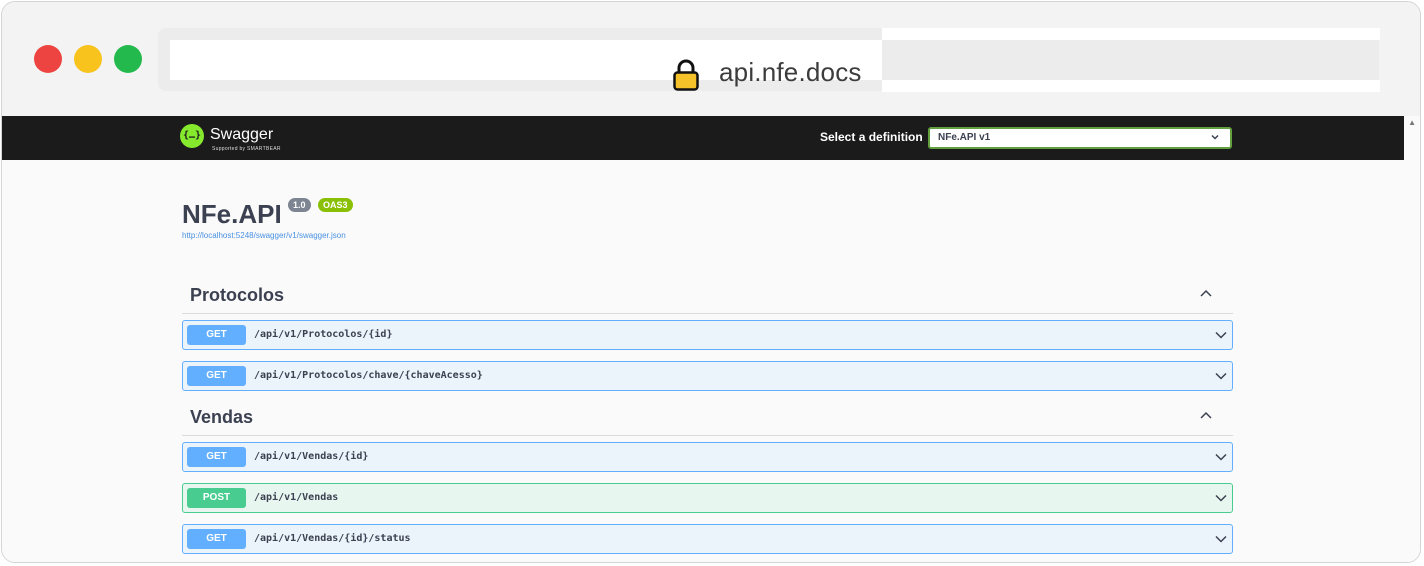  What do you see at coordinates (707, 297) in the screenshot?
I see `tag-header-protocolos: Protocolos` at bounding box center [707, 297].